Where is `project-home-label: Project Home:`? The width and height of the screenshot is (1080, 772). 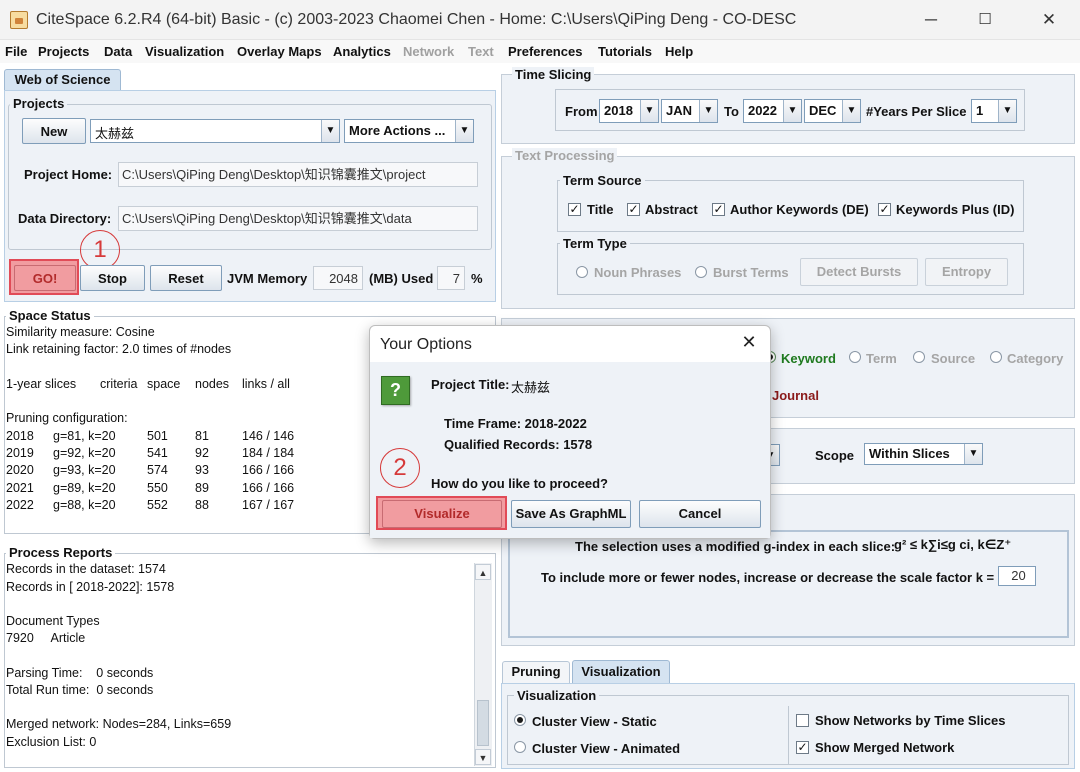
project-home-label: Project Home: is located at coordinates (68, 174).